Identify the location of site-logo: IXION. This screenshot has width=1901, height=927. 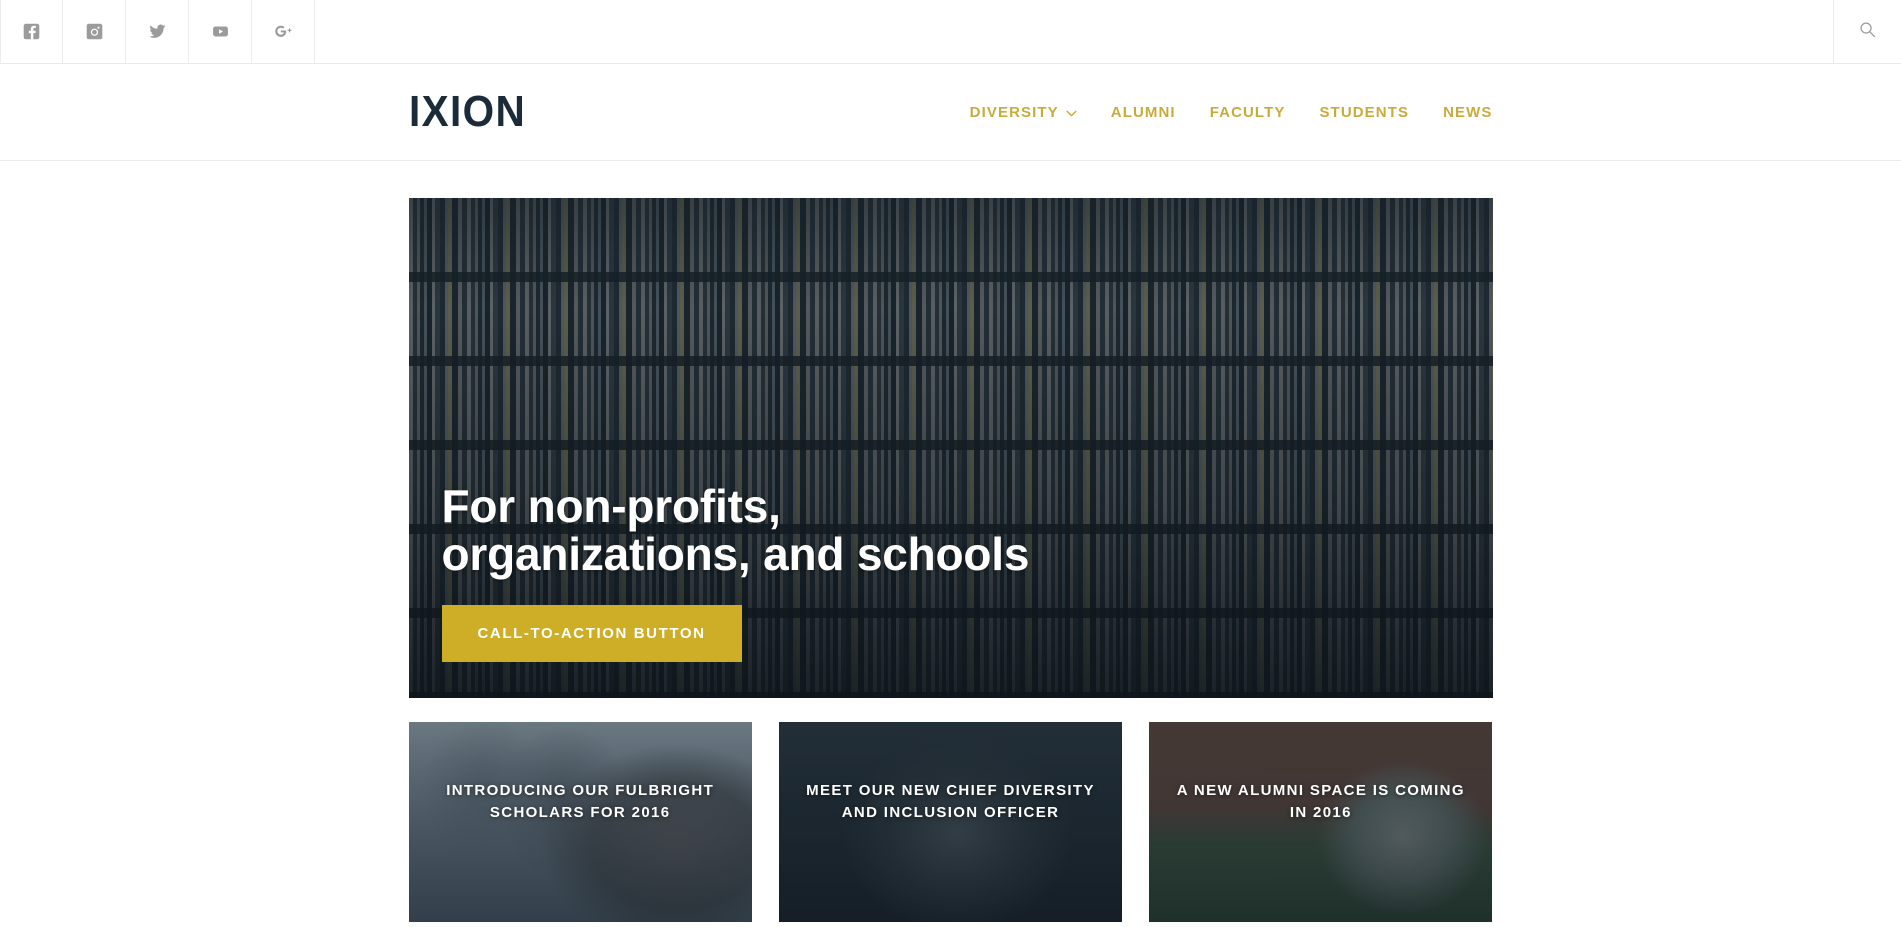
(467, 112).